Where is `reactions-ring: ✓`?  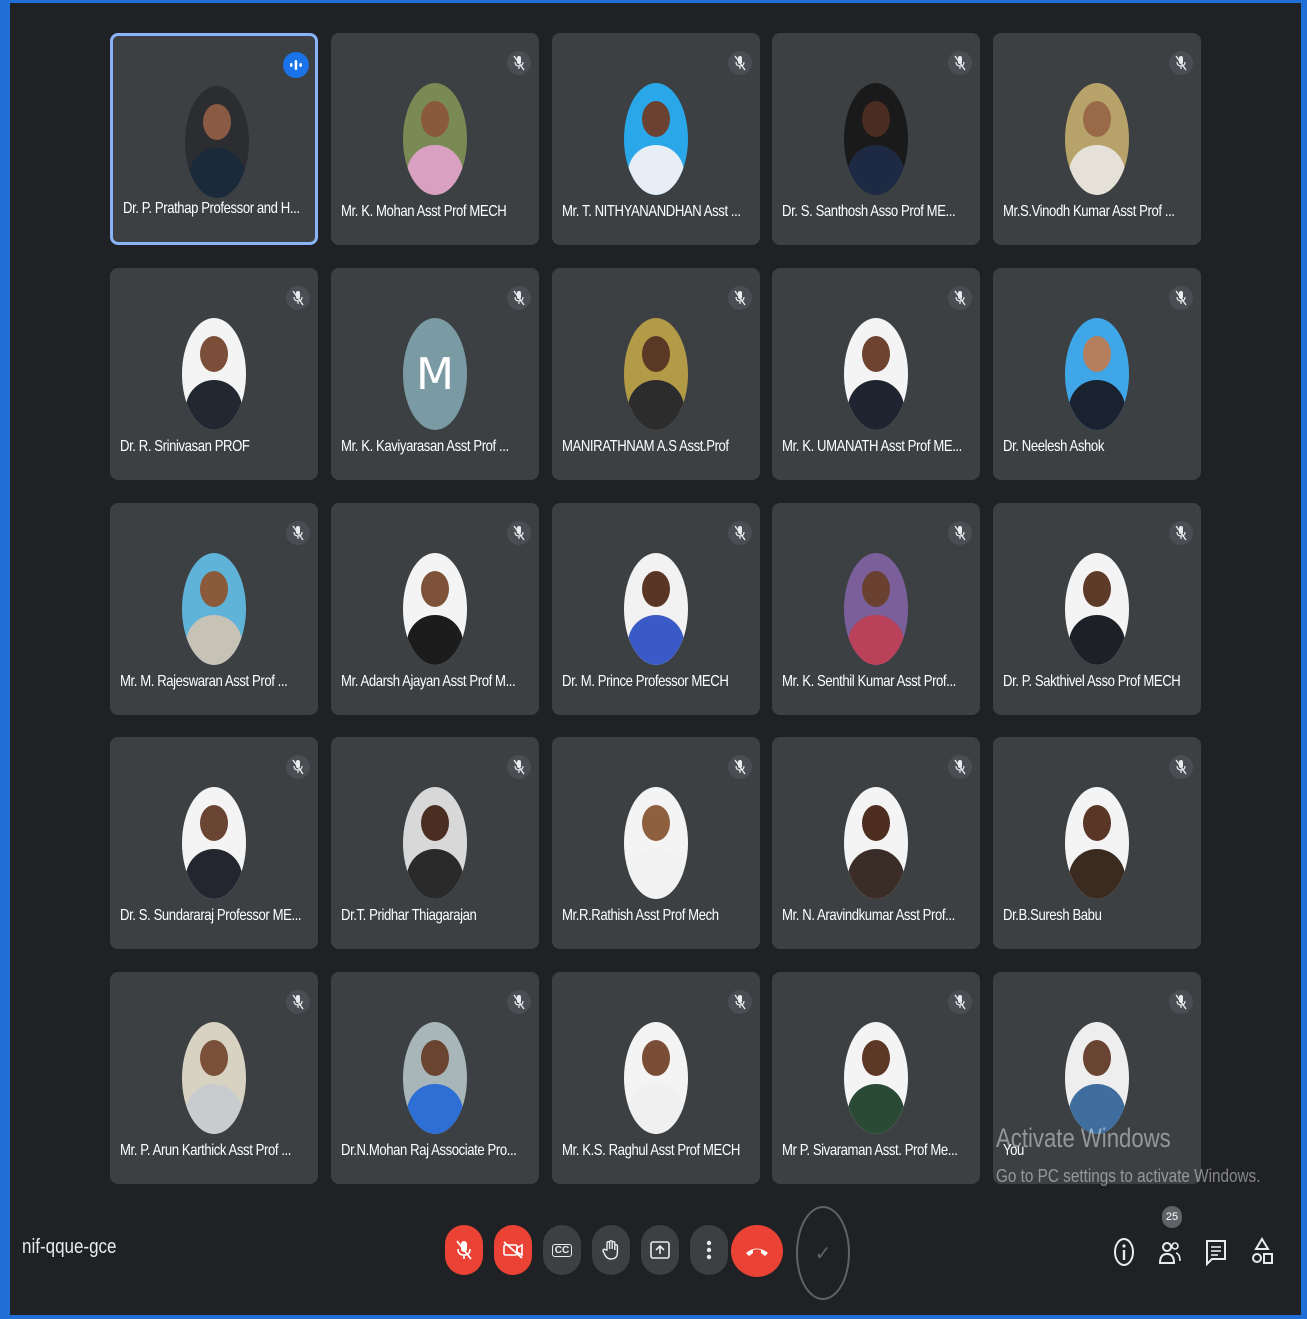 reactions-ring: ✓ is located at coordinates (823, 1253).